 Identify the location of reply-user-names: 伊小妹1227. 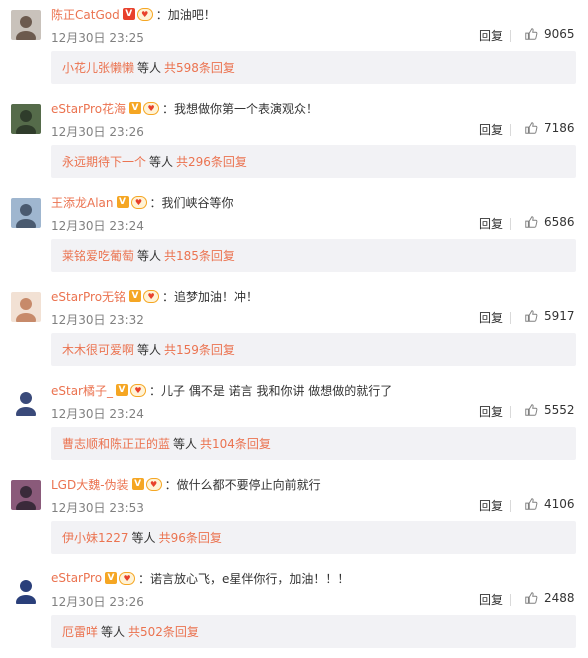
(95, 537).